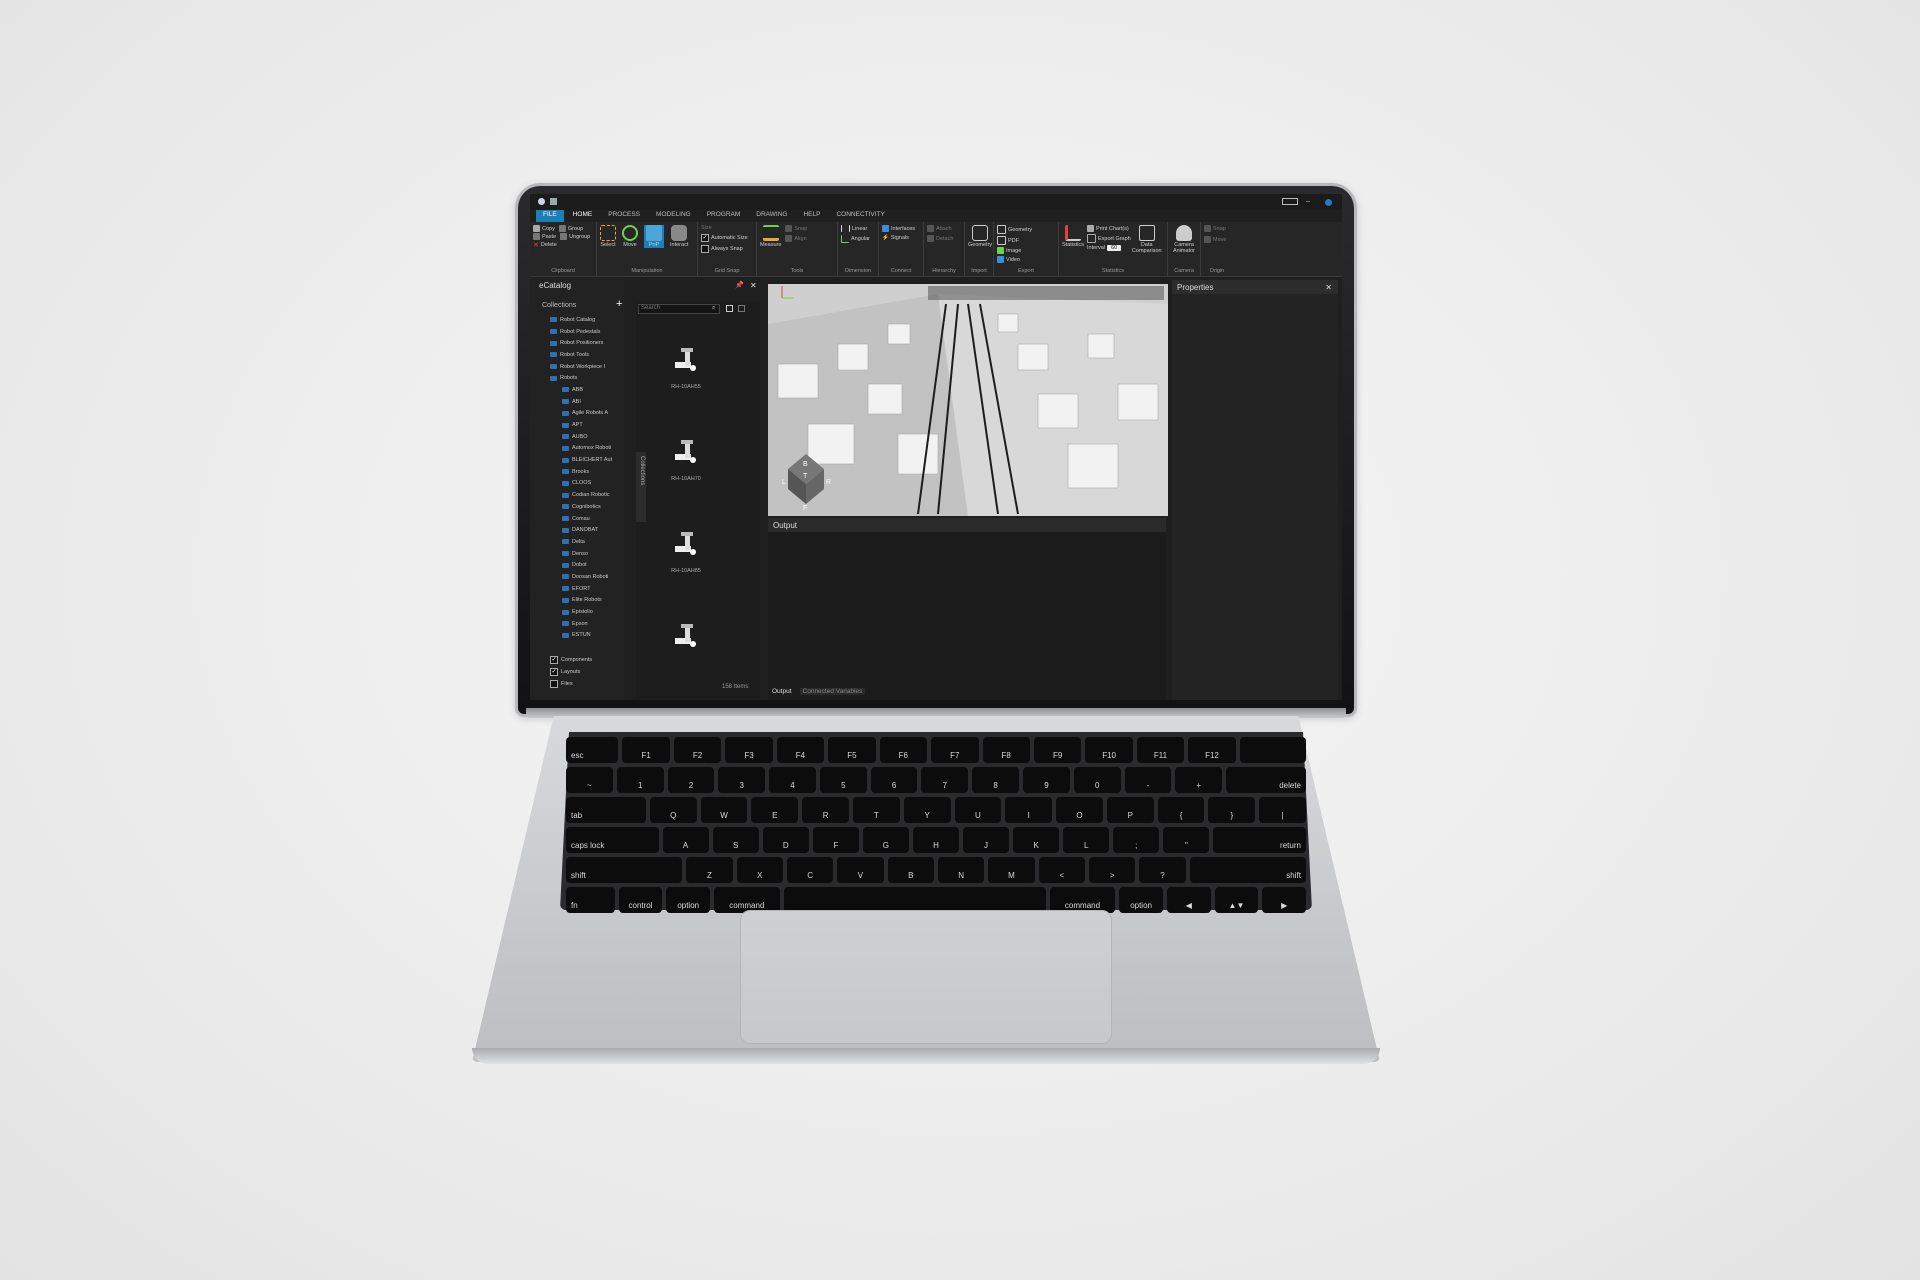 The image size is (1920, 1280). Describe the element at coordinates (1308, 201) in the screenshot. I see `minimize-icon: –` at that location.